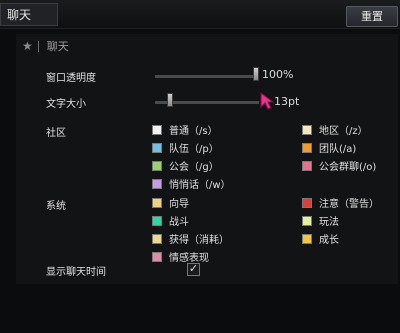  What do you see at coordinates (256, 74) in the screenshot?
I see `opacity-slider-knob` at bounding box center [256, 74].